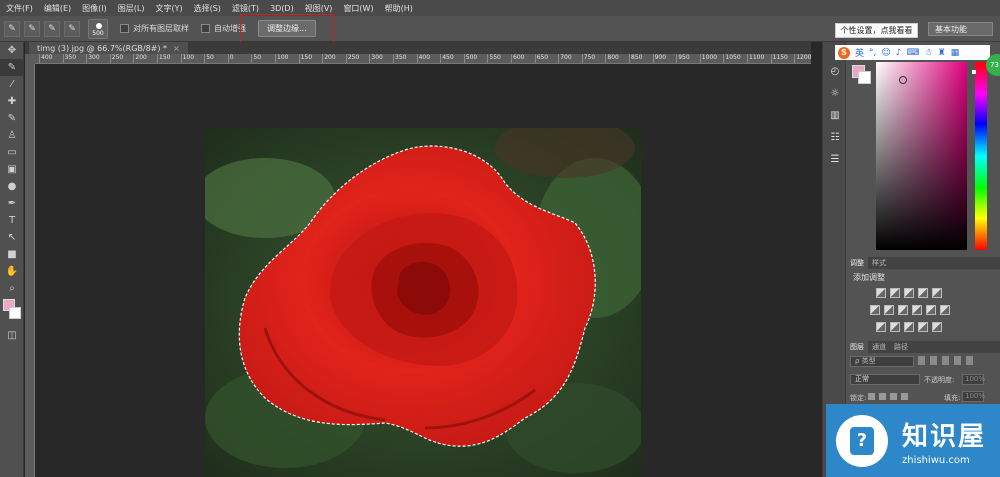 This screenshot has width=1000, height=477. I want to click on ime-grid-icon: ▦, so click(955, 53).